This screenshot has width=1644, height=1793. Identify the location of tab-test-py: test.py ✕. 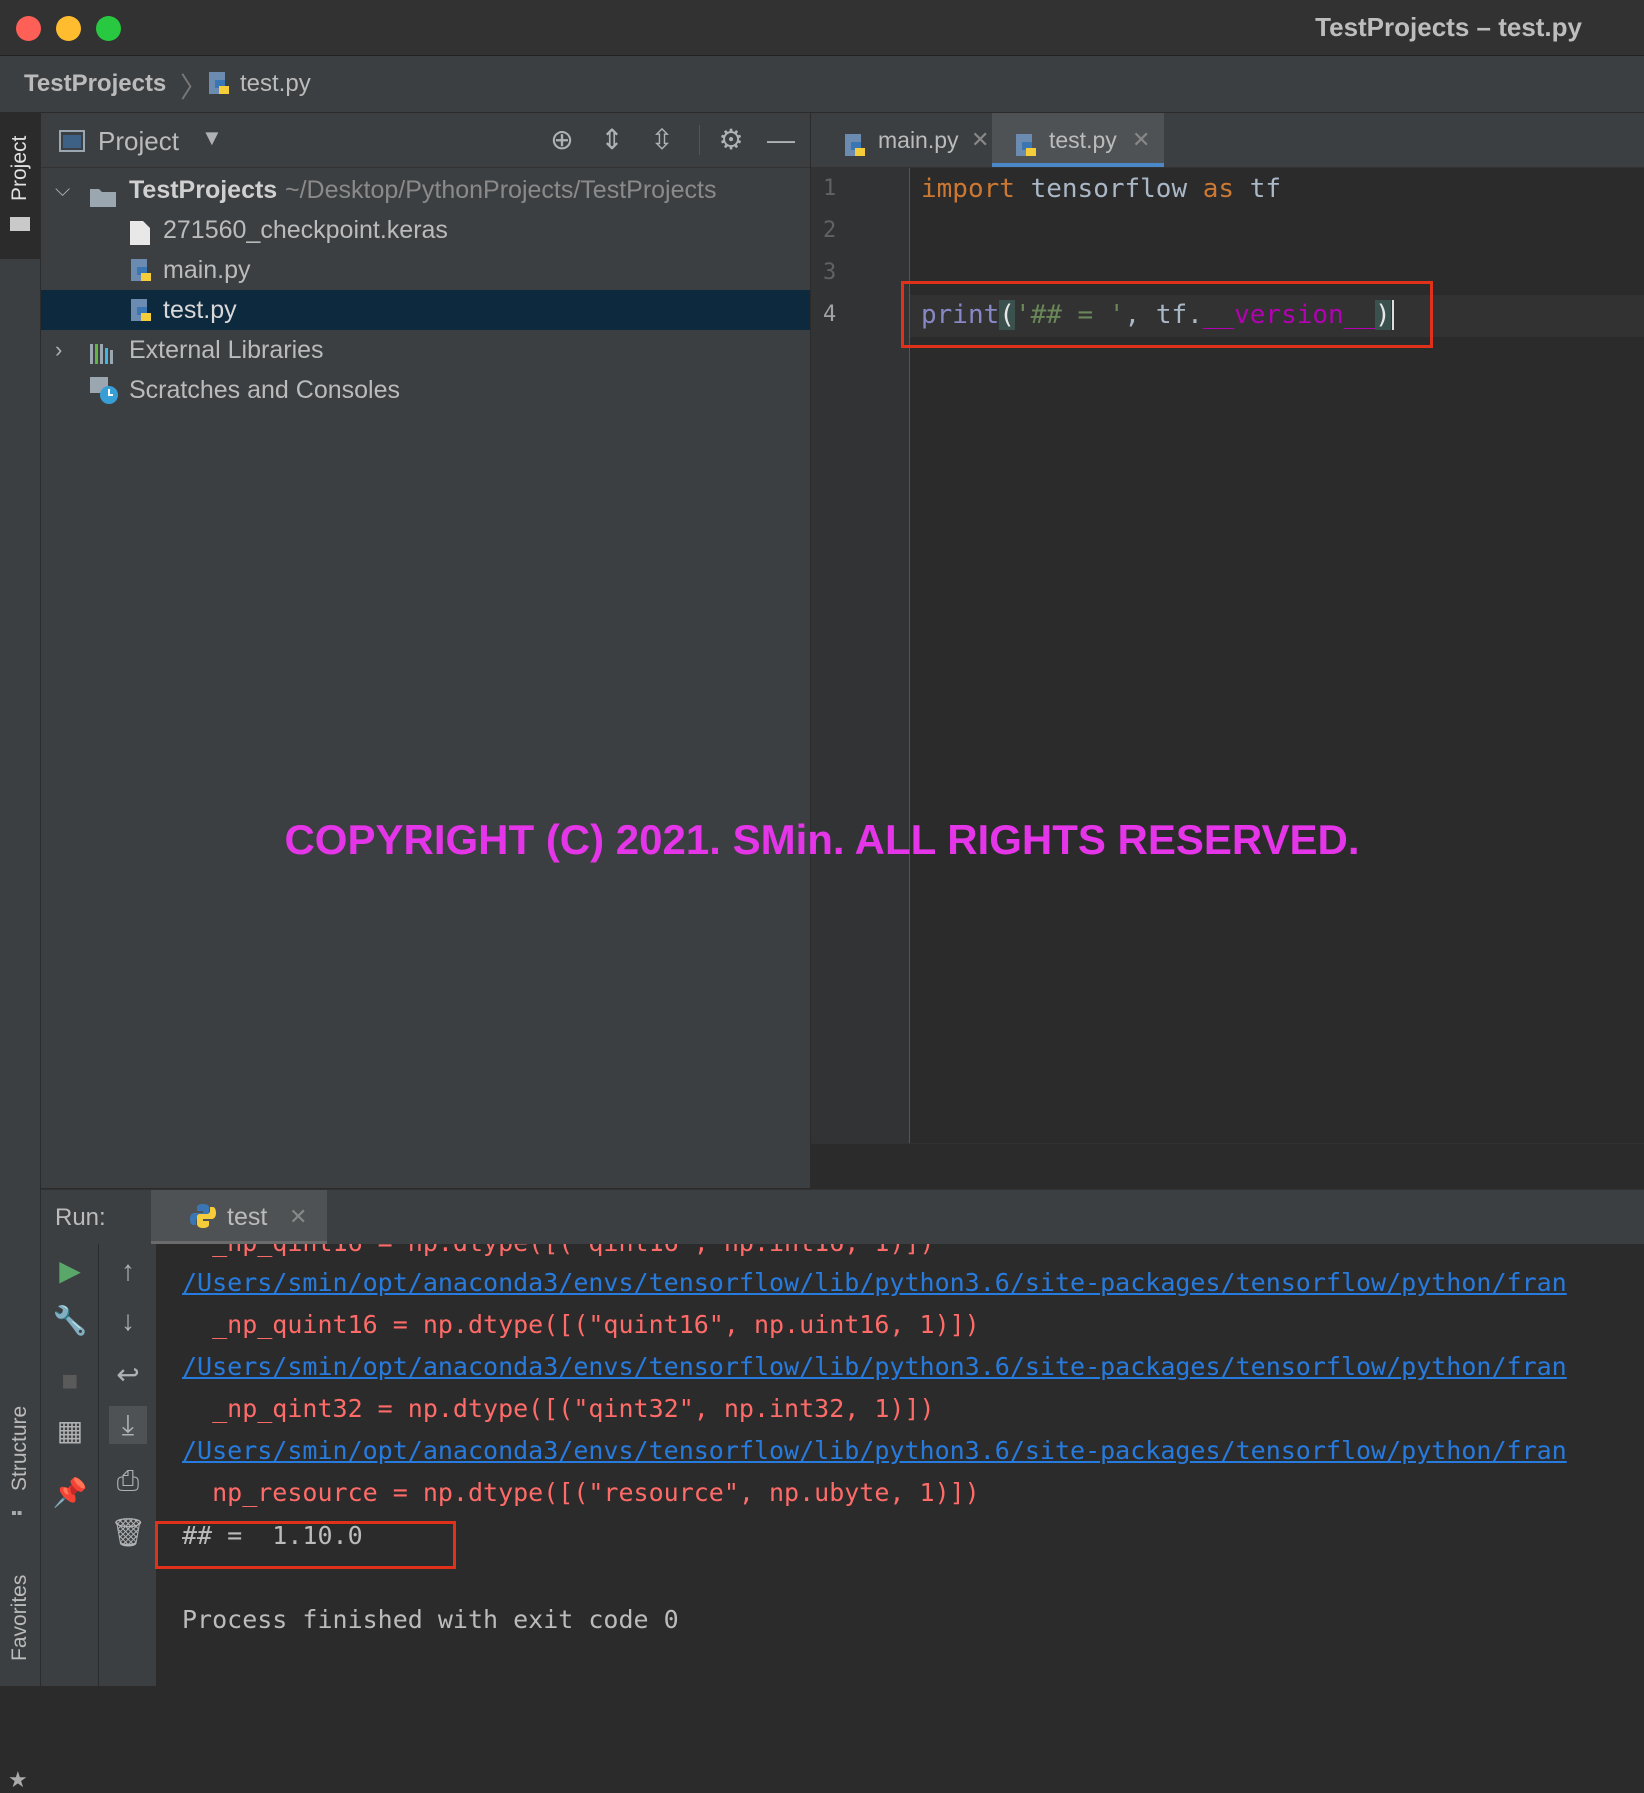
(1078, 140).